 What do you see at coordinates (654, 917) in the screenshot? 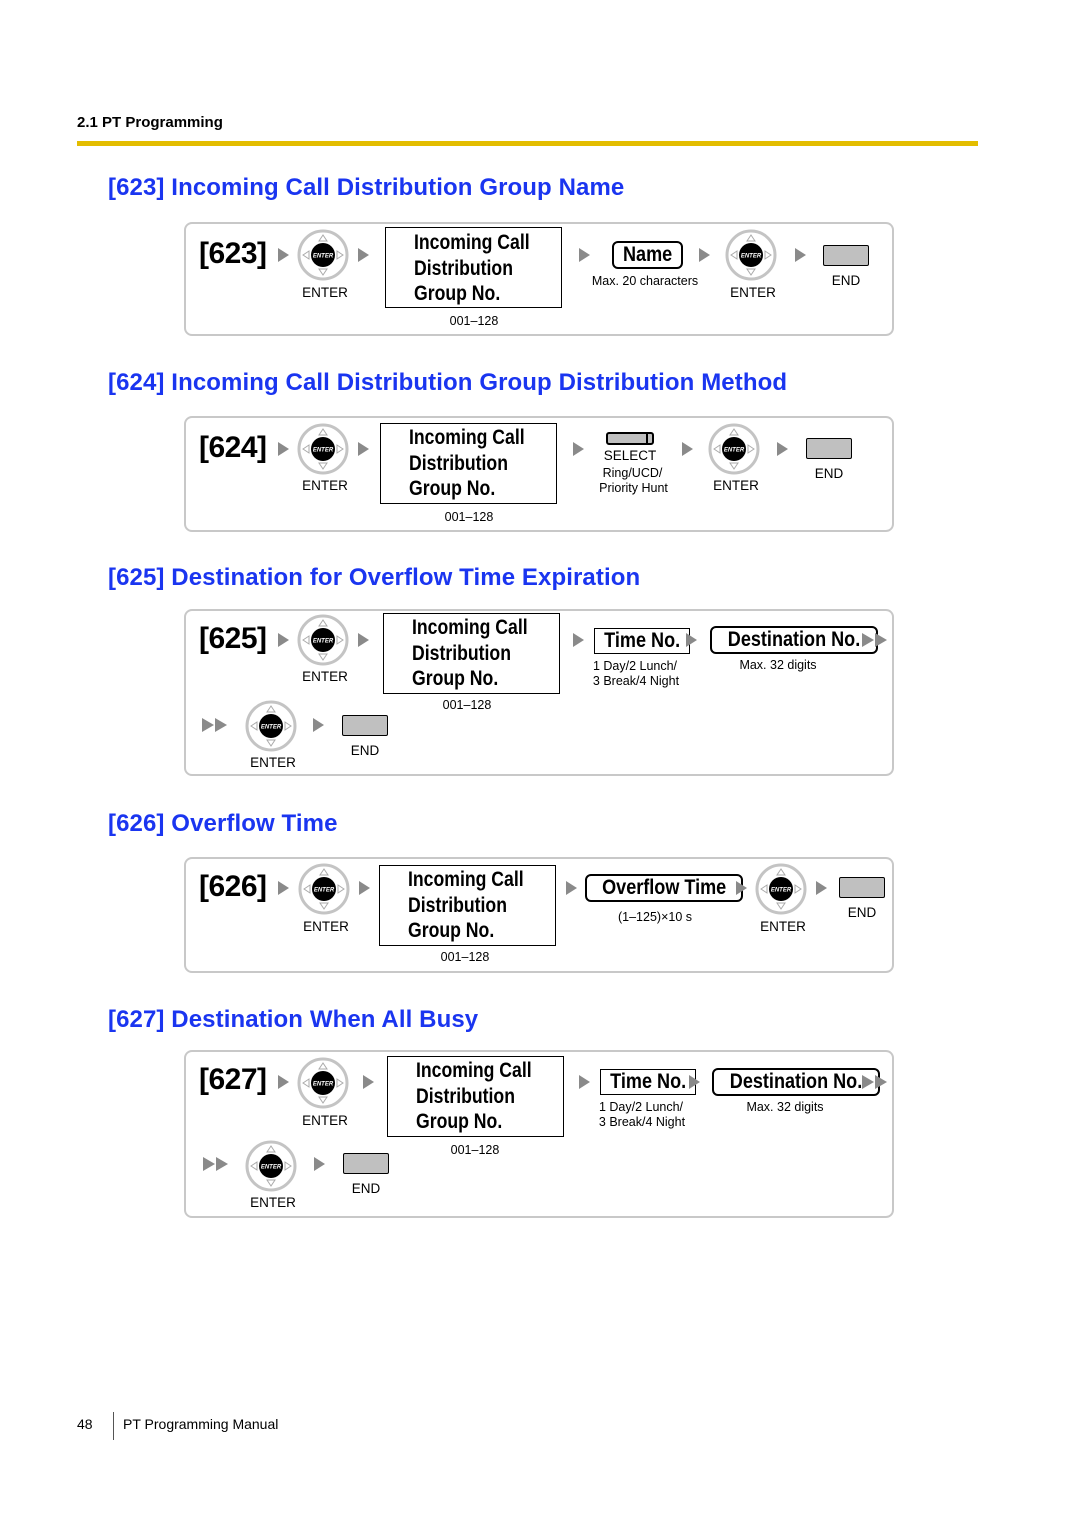
I see `overflow-time-note: (1–125)×10 s` at bounding box center [654, 917].